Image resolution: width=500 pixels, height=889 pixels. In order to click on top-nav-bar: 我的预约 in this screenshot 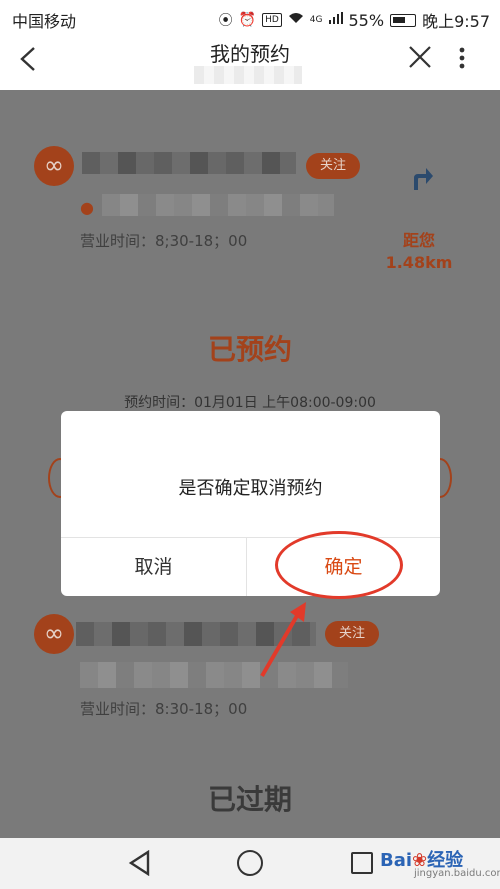, I will do `click(250, 63)`.